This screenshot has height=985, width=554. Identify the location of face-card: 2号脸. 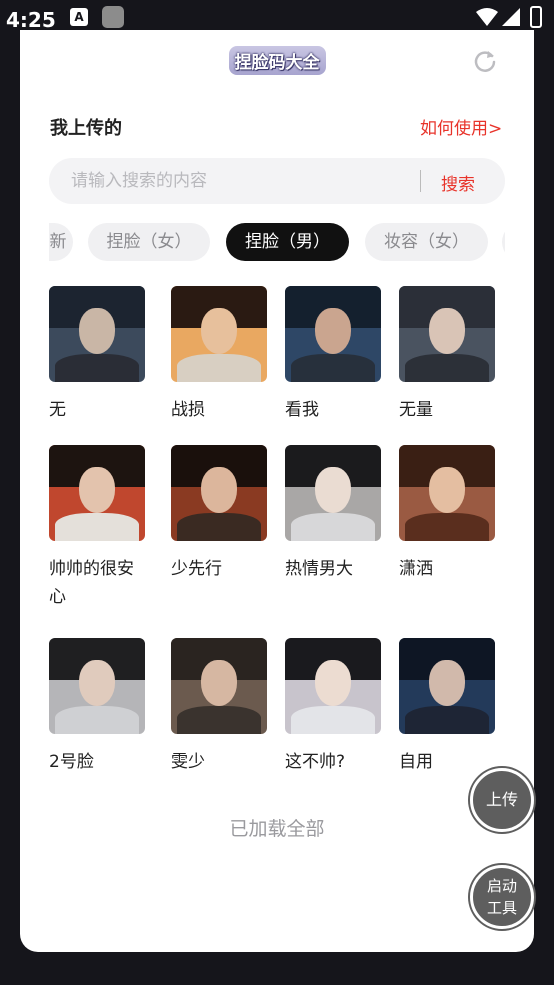
(99, 707).